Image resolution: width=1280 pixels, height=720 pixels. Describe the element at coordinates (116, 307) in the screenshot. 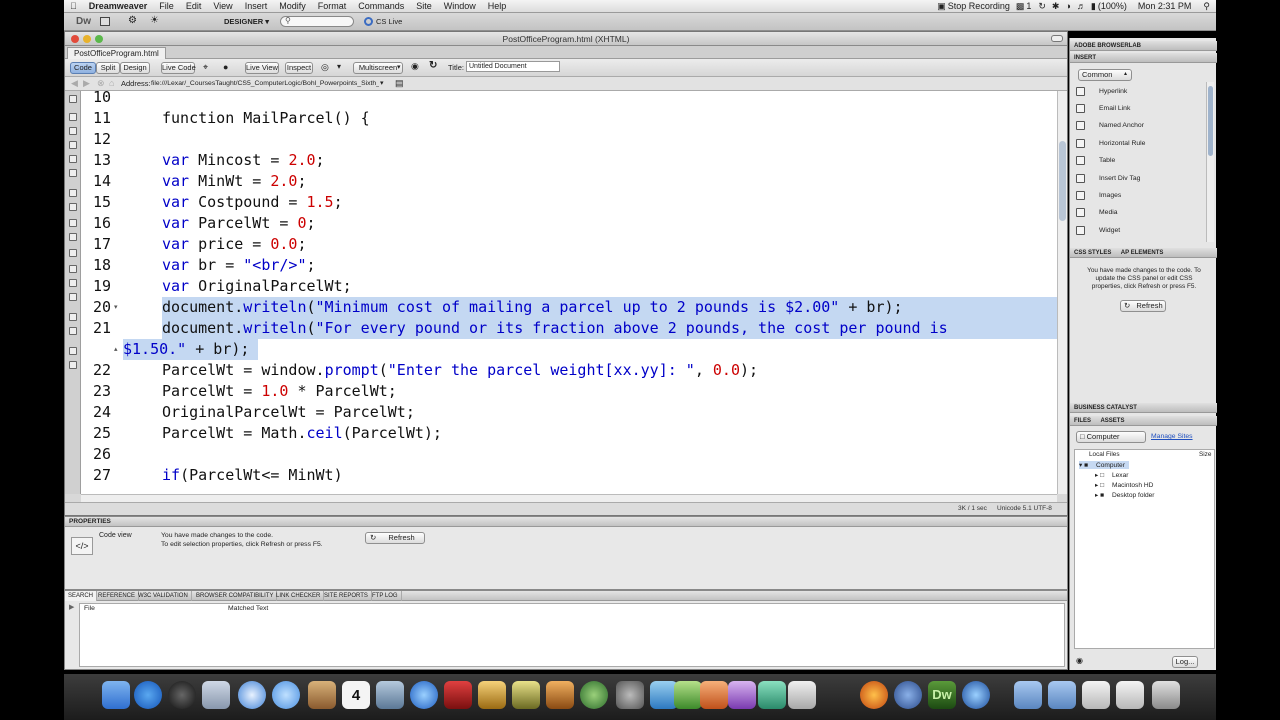

I see `fold-arrow-icon: ▾` at that location.